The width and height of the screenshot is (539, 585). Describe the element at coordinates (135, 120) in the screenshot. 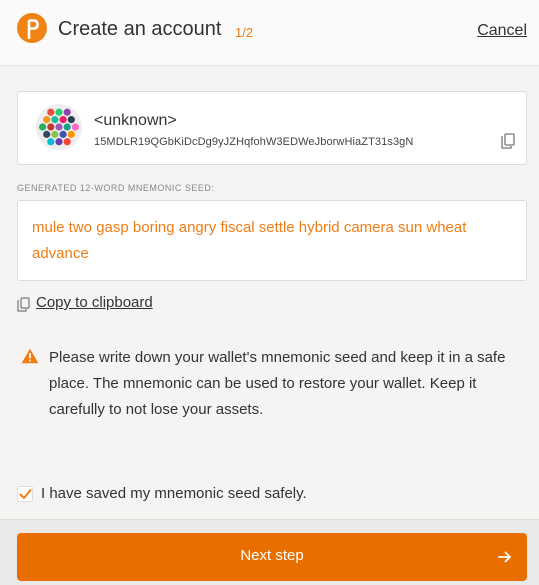

I see `account-name: <unknown>` at that location.